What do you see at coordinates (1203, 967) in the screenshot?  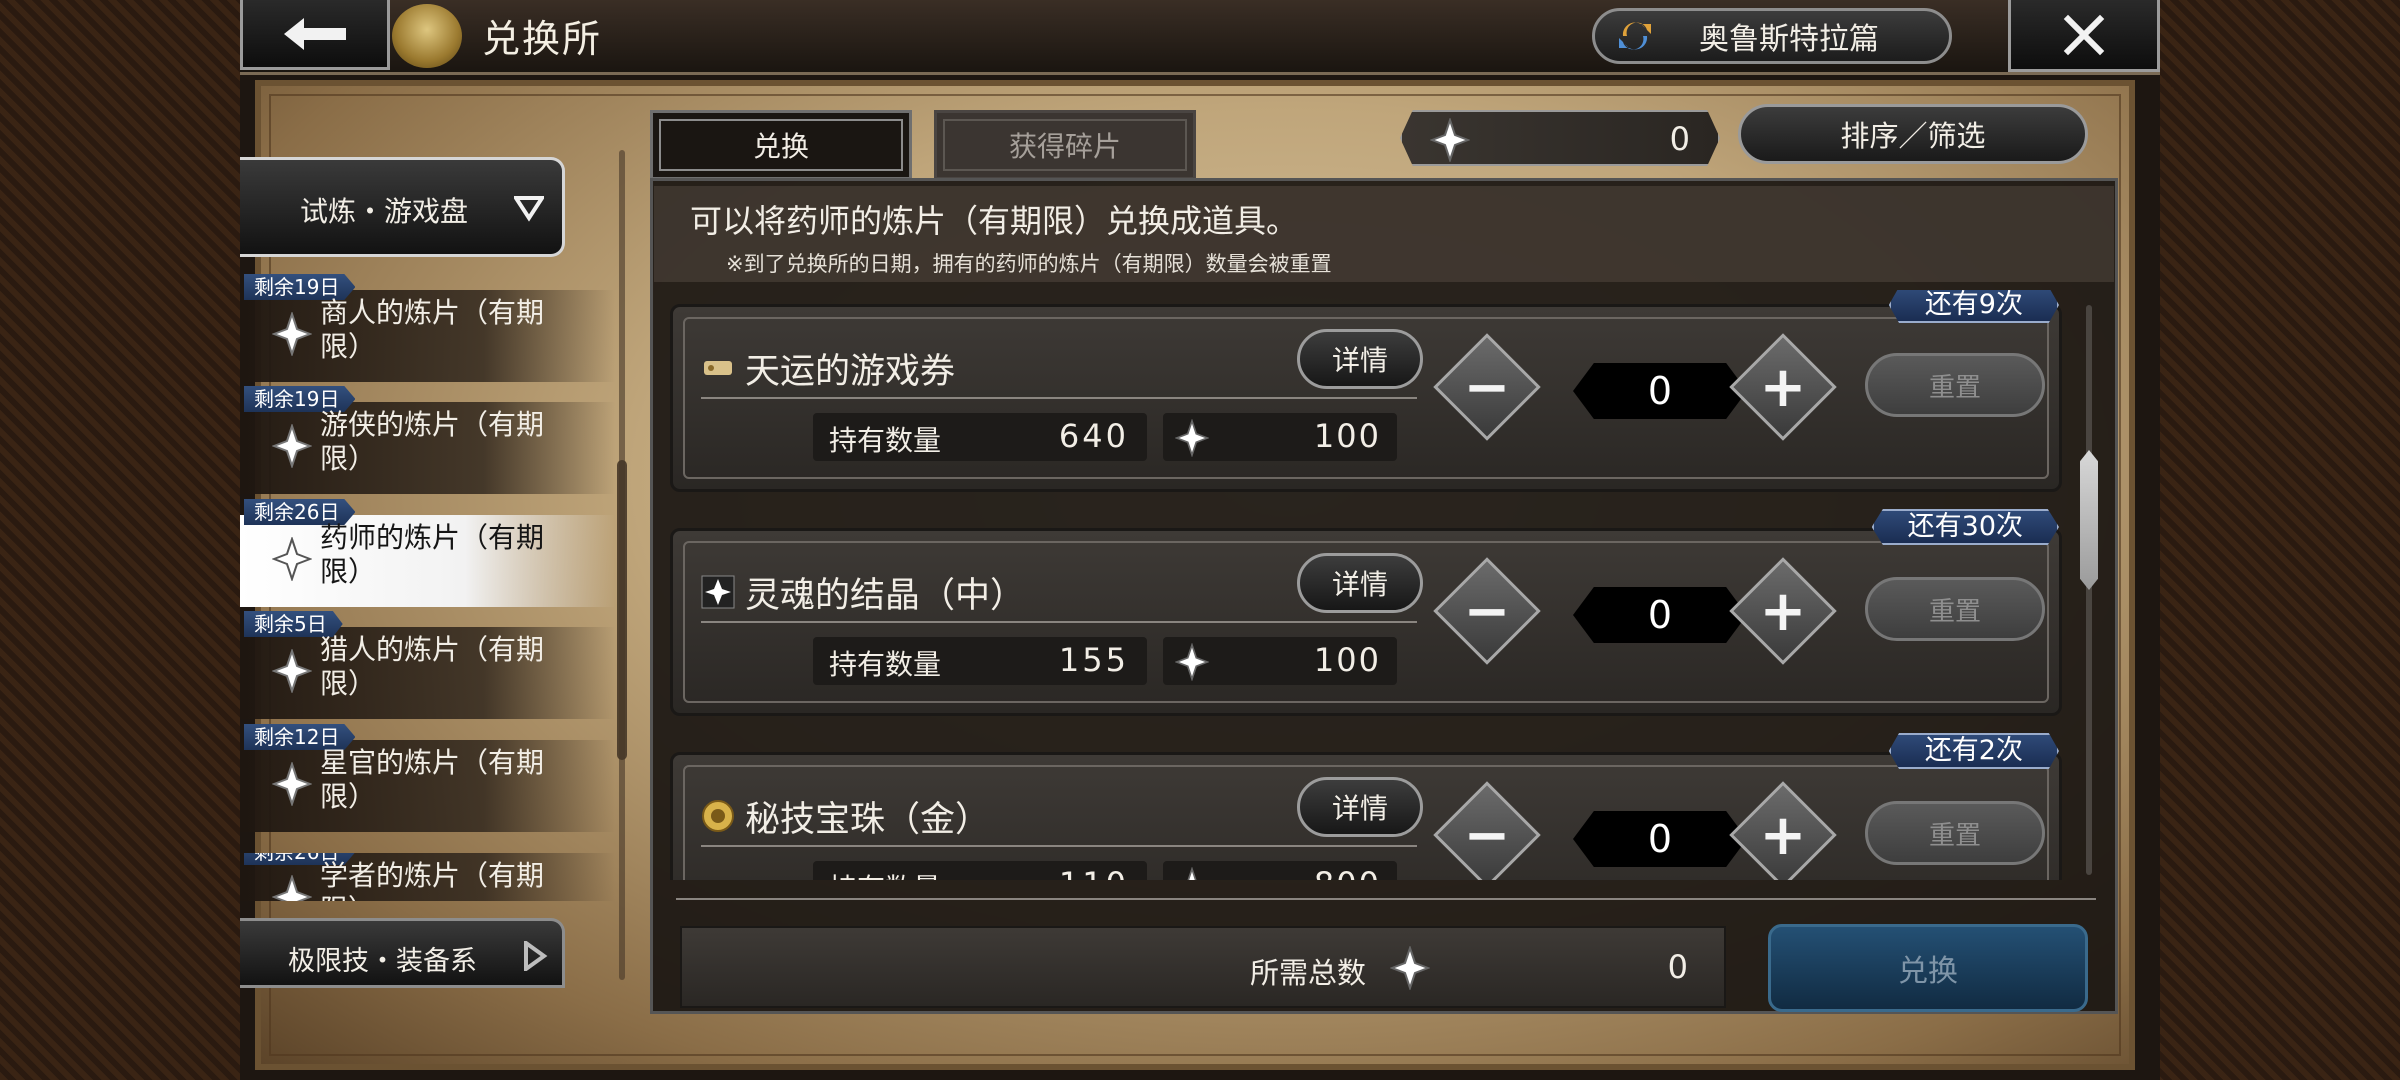 I see `total-required-bar: 所需总数 0` at bounding box center [1203, 967].